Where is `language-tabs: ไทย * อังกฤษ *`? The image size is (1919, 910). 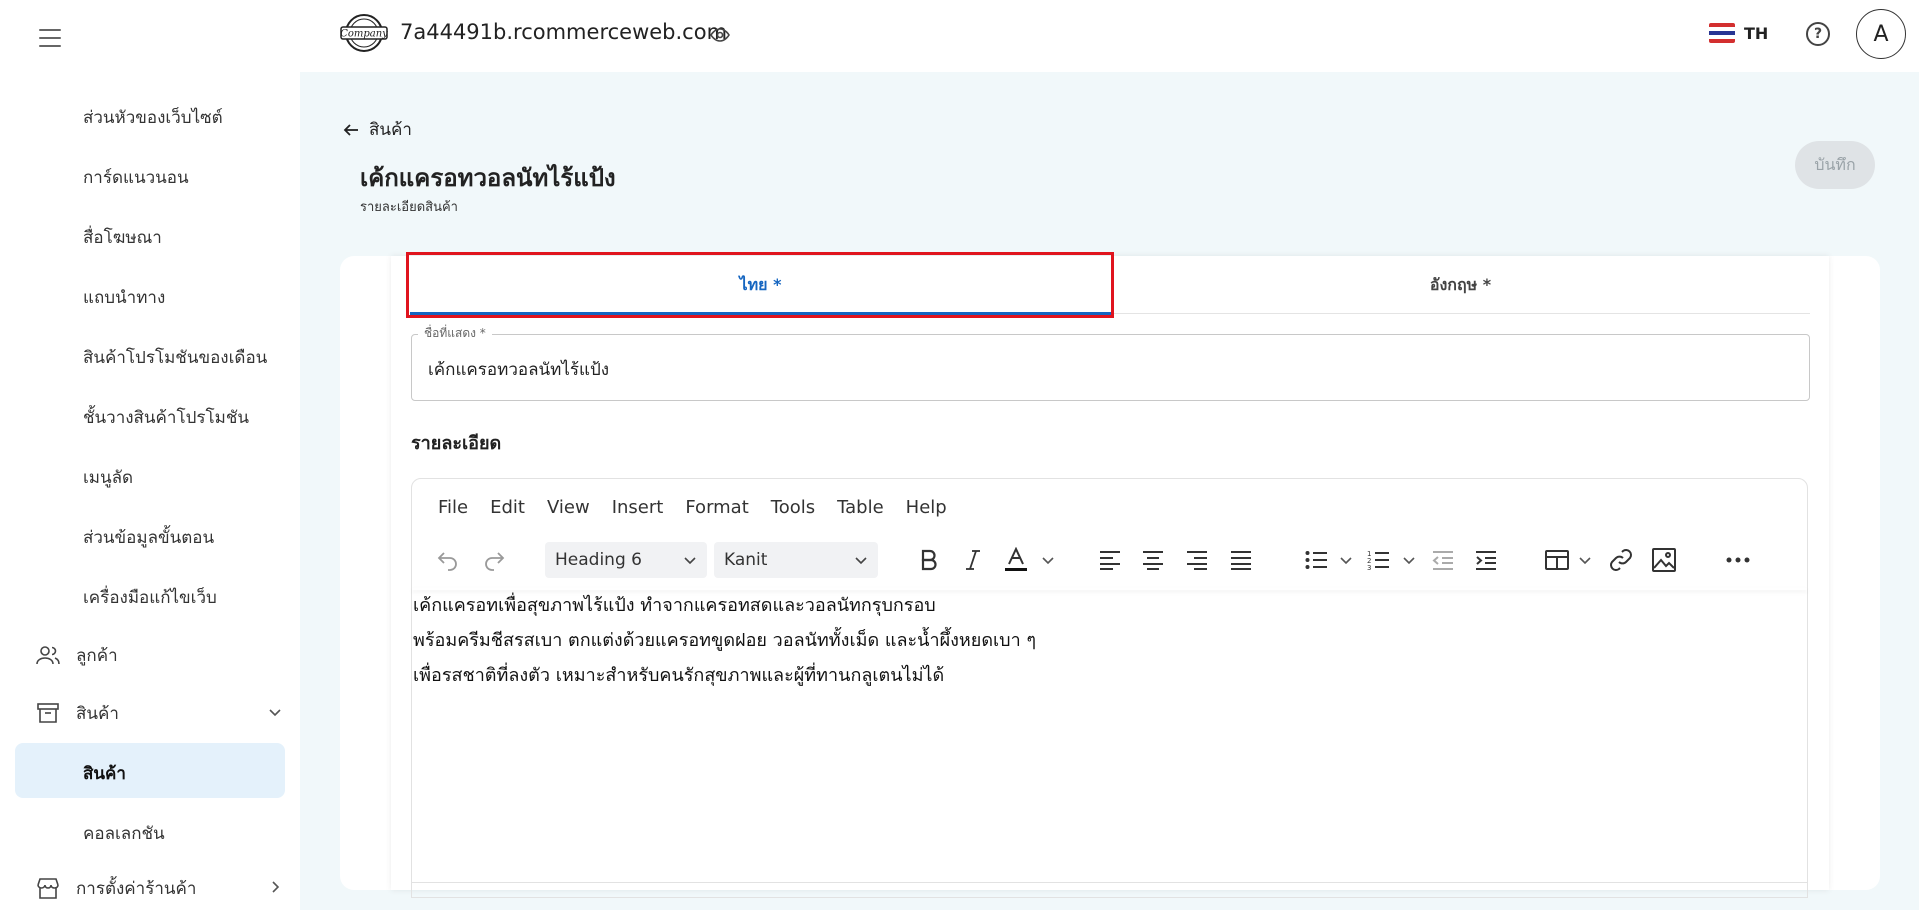
language-tabs: ไทย * อังกฤษ * is located at coordinates (1110, 285).